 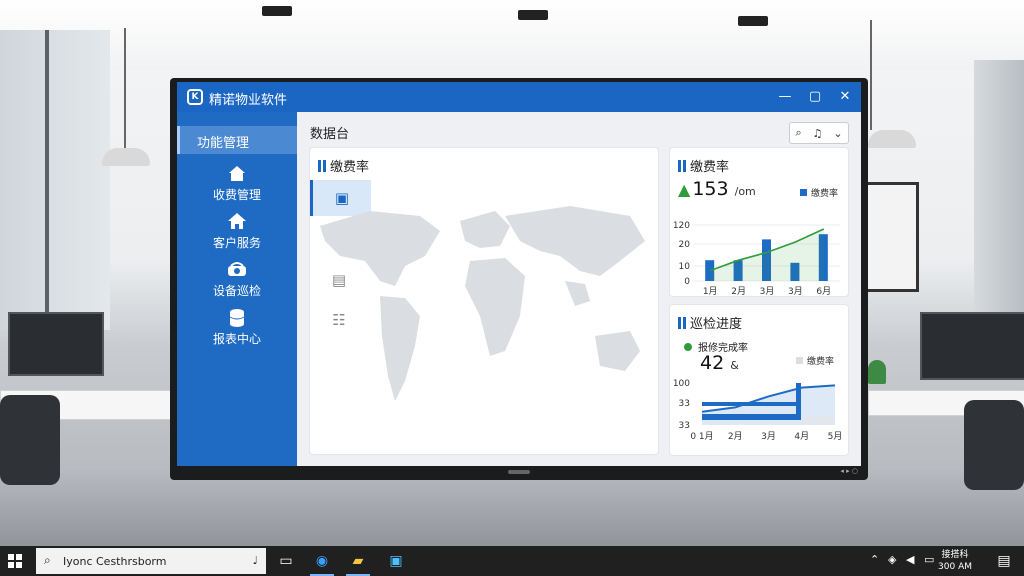 I want to click on y-tick-label: 0, so click(x=687, y=282).